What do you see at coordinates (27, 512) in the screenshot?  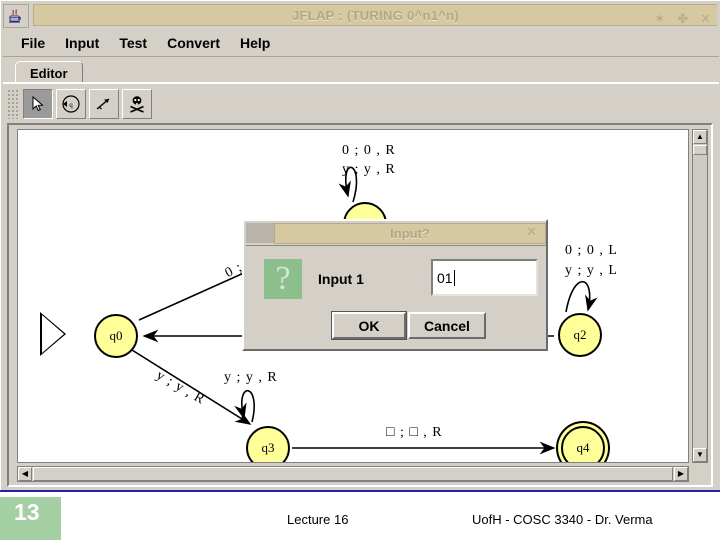 I see `slide-number: 13` at bounding box center [27, 512].